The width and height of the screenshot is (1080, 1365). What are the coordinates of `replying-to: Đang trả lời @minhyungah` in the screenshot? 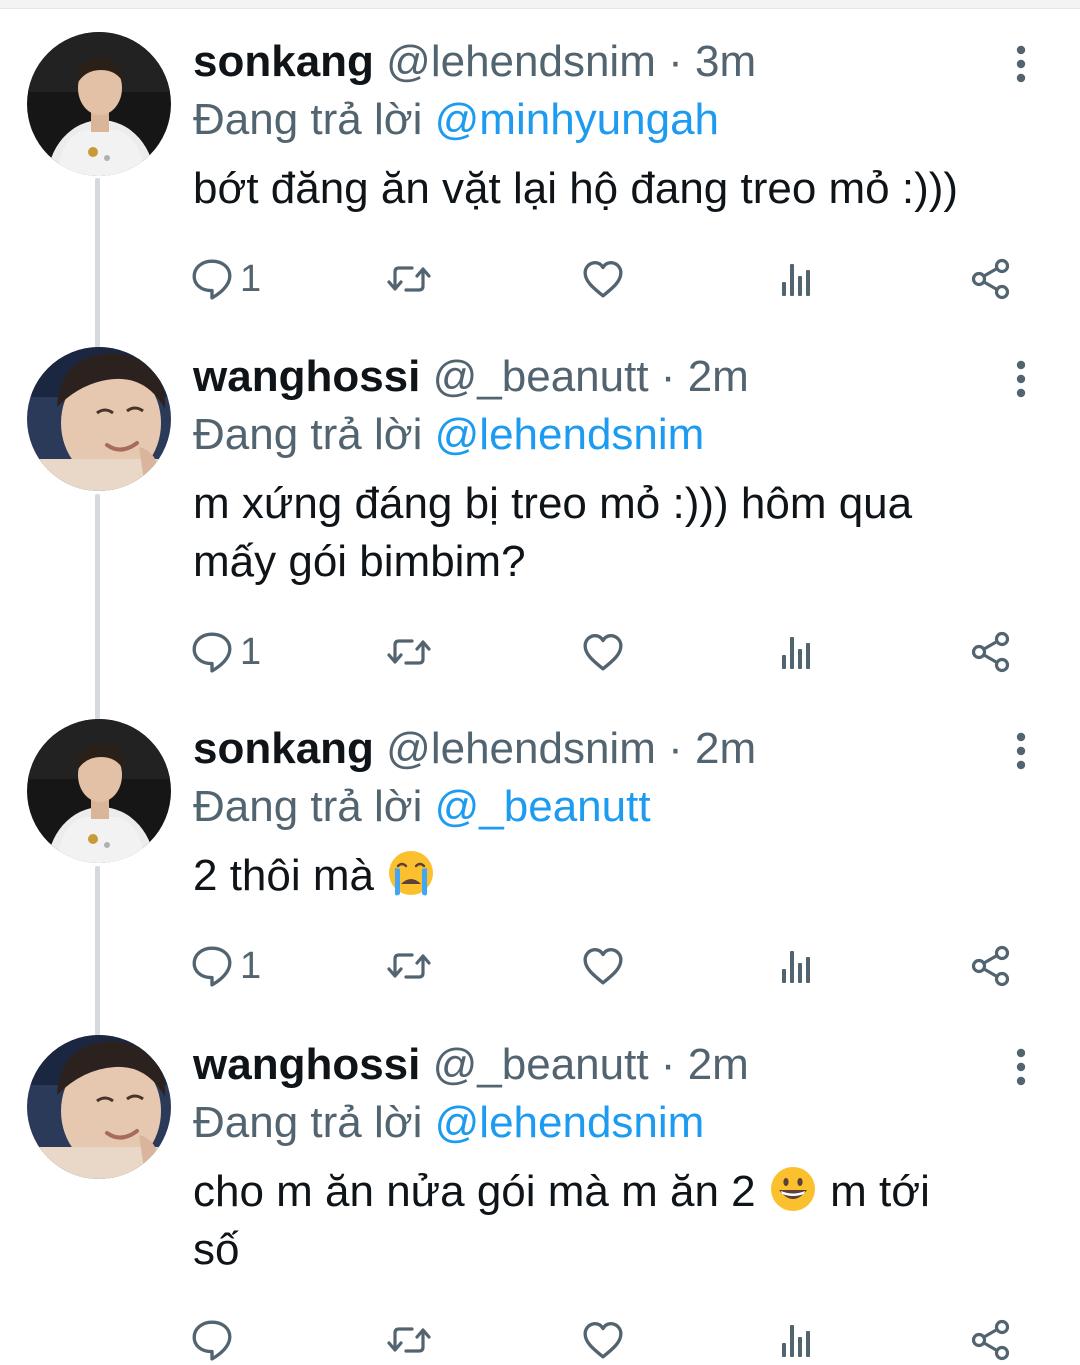 It's located at (456, 120).